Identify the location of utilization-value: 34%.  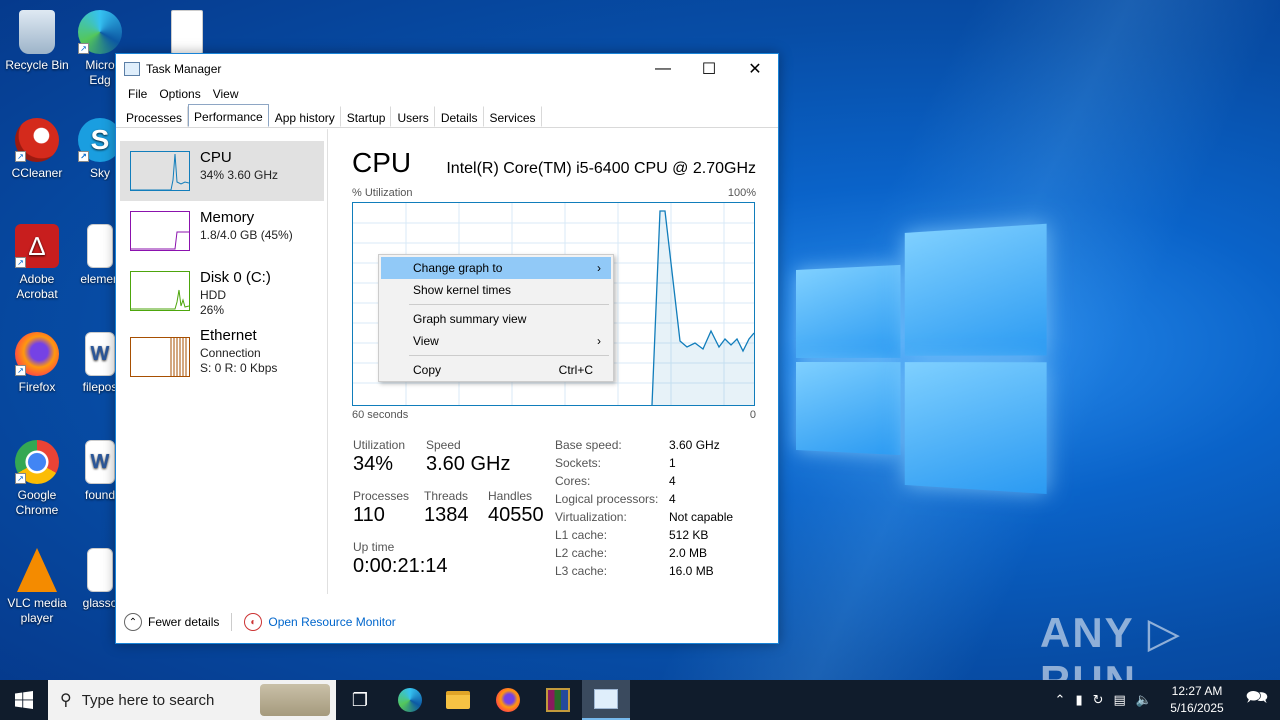
(373, 464).